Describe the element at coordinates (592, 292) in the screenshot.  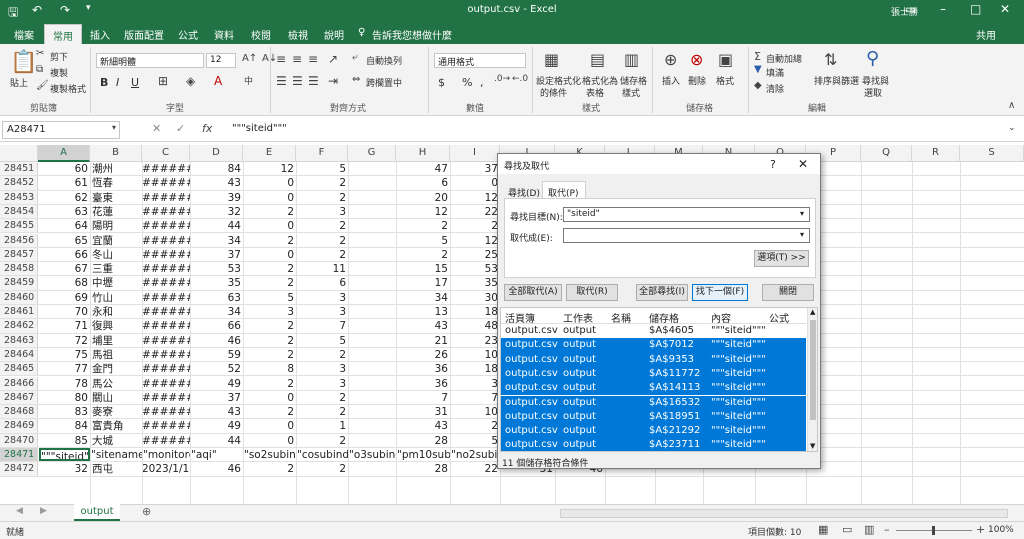
I see `replace-button: 取代(R)` at that location.